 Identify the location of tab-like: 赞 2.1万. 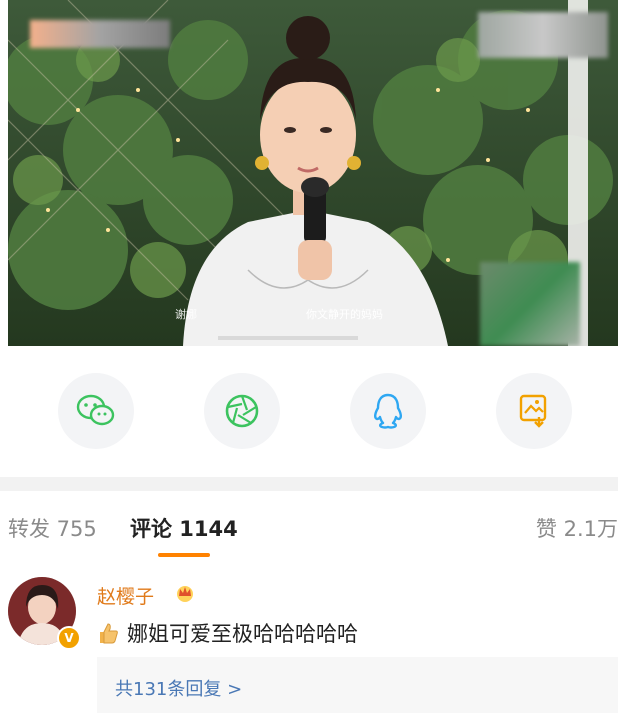
(577, 528).